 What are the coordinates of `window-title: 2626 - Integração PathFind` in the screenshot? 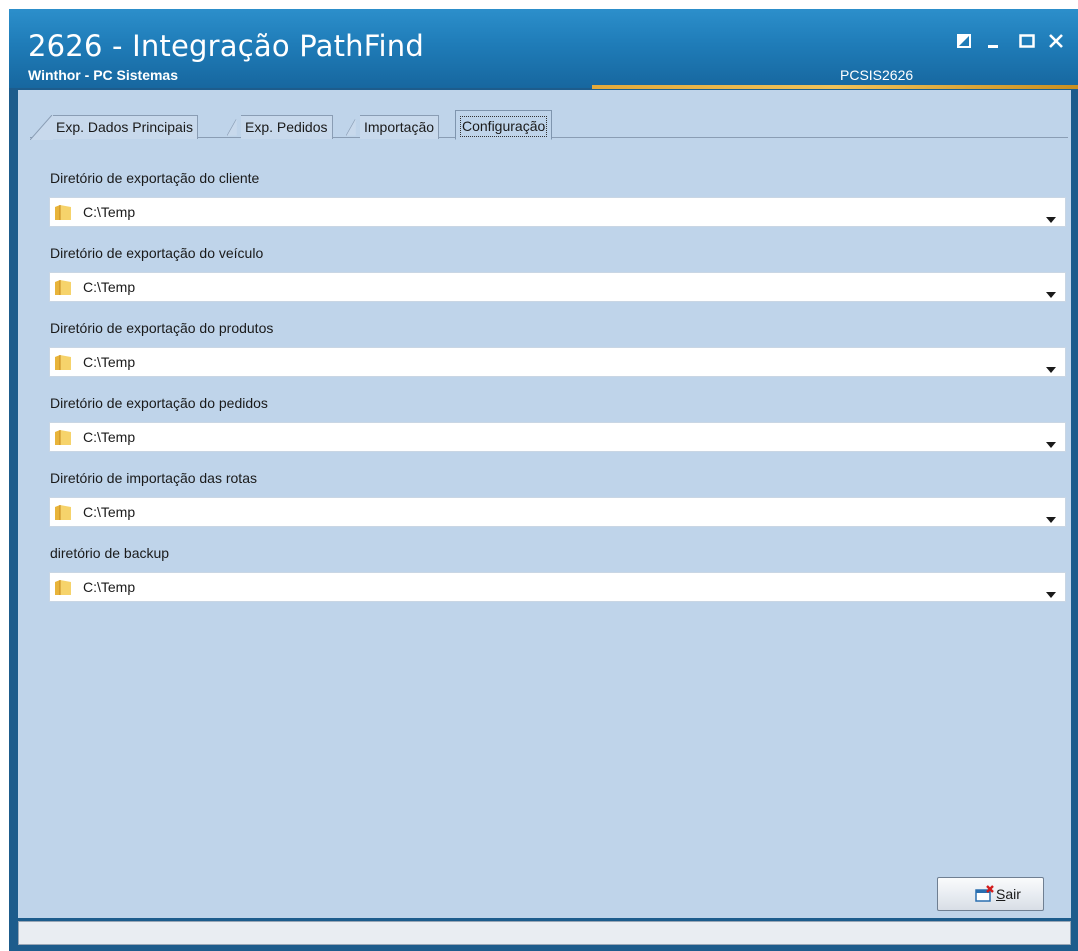 It's located at (226, 46).